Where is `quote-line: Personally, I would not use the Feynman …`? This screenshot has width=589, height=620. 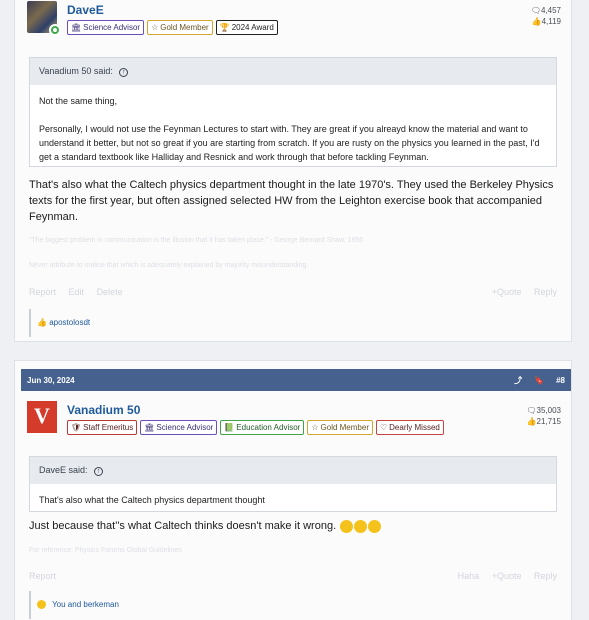
quote-line: Personally, I would not use the Feynman … is located at coordinates (289, 143).